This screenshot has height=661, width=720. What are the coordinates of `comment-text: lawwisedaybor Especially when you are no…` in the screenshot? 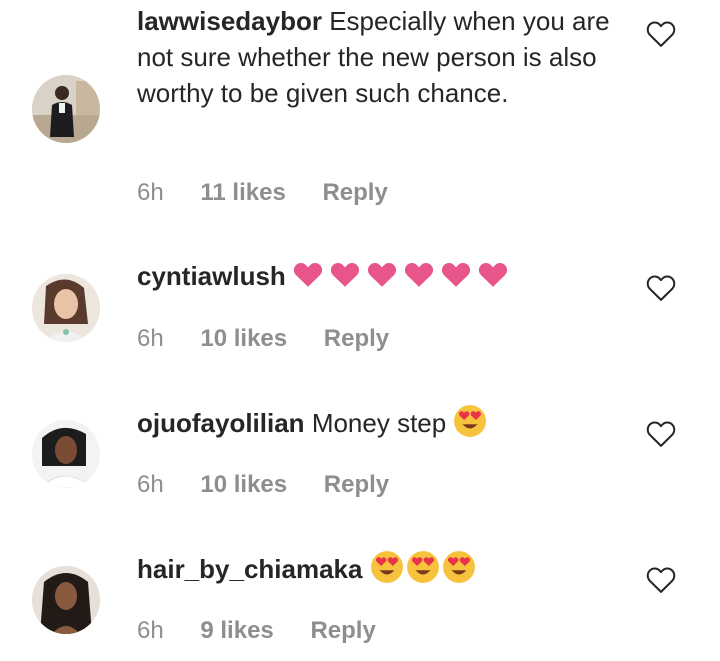 It's located at (377, 57).